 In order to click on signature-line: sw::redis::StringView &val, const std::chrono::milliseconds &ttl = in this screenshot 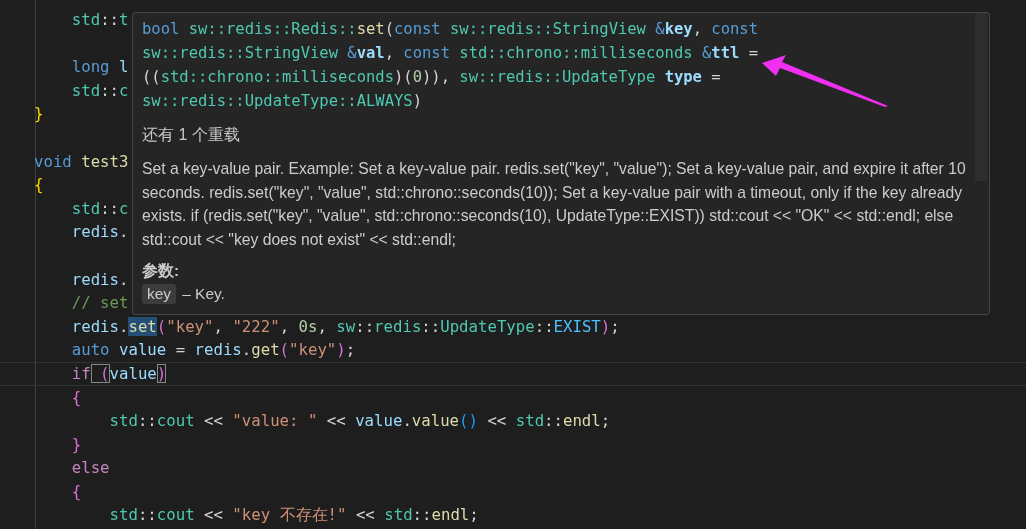, I will do `click(450, 53)`.